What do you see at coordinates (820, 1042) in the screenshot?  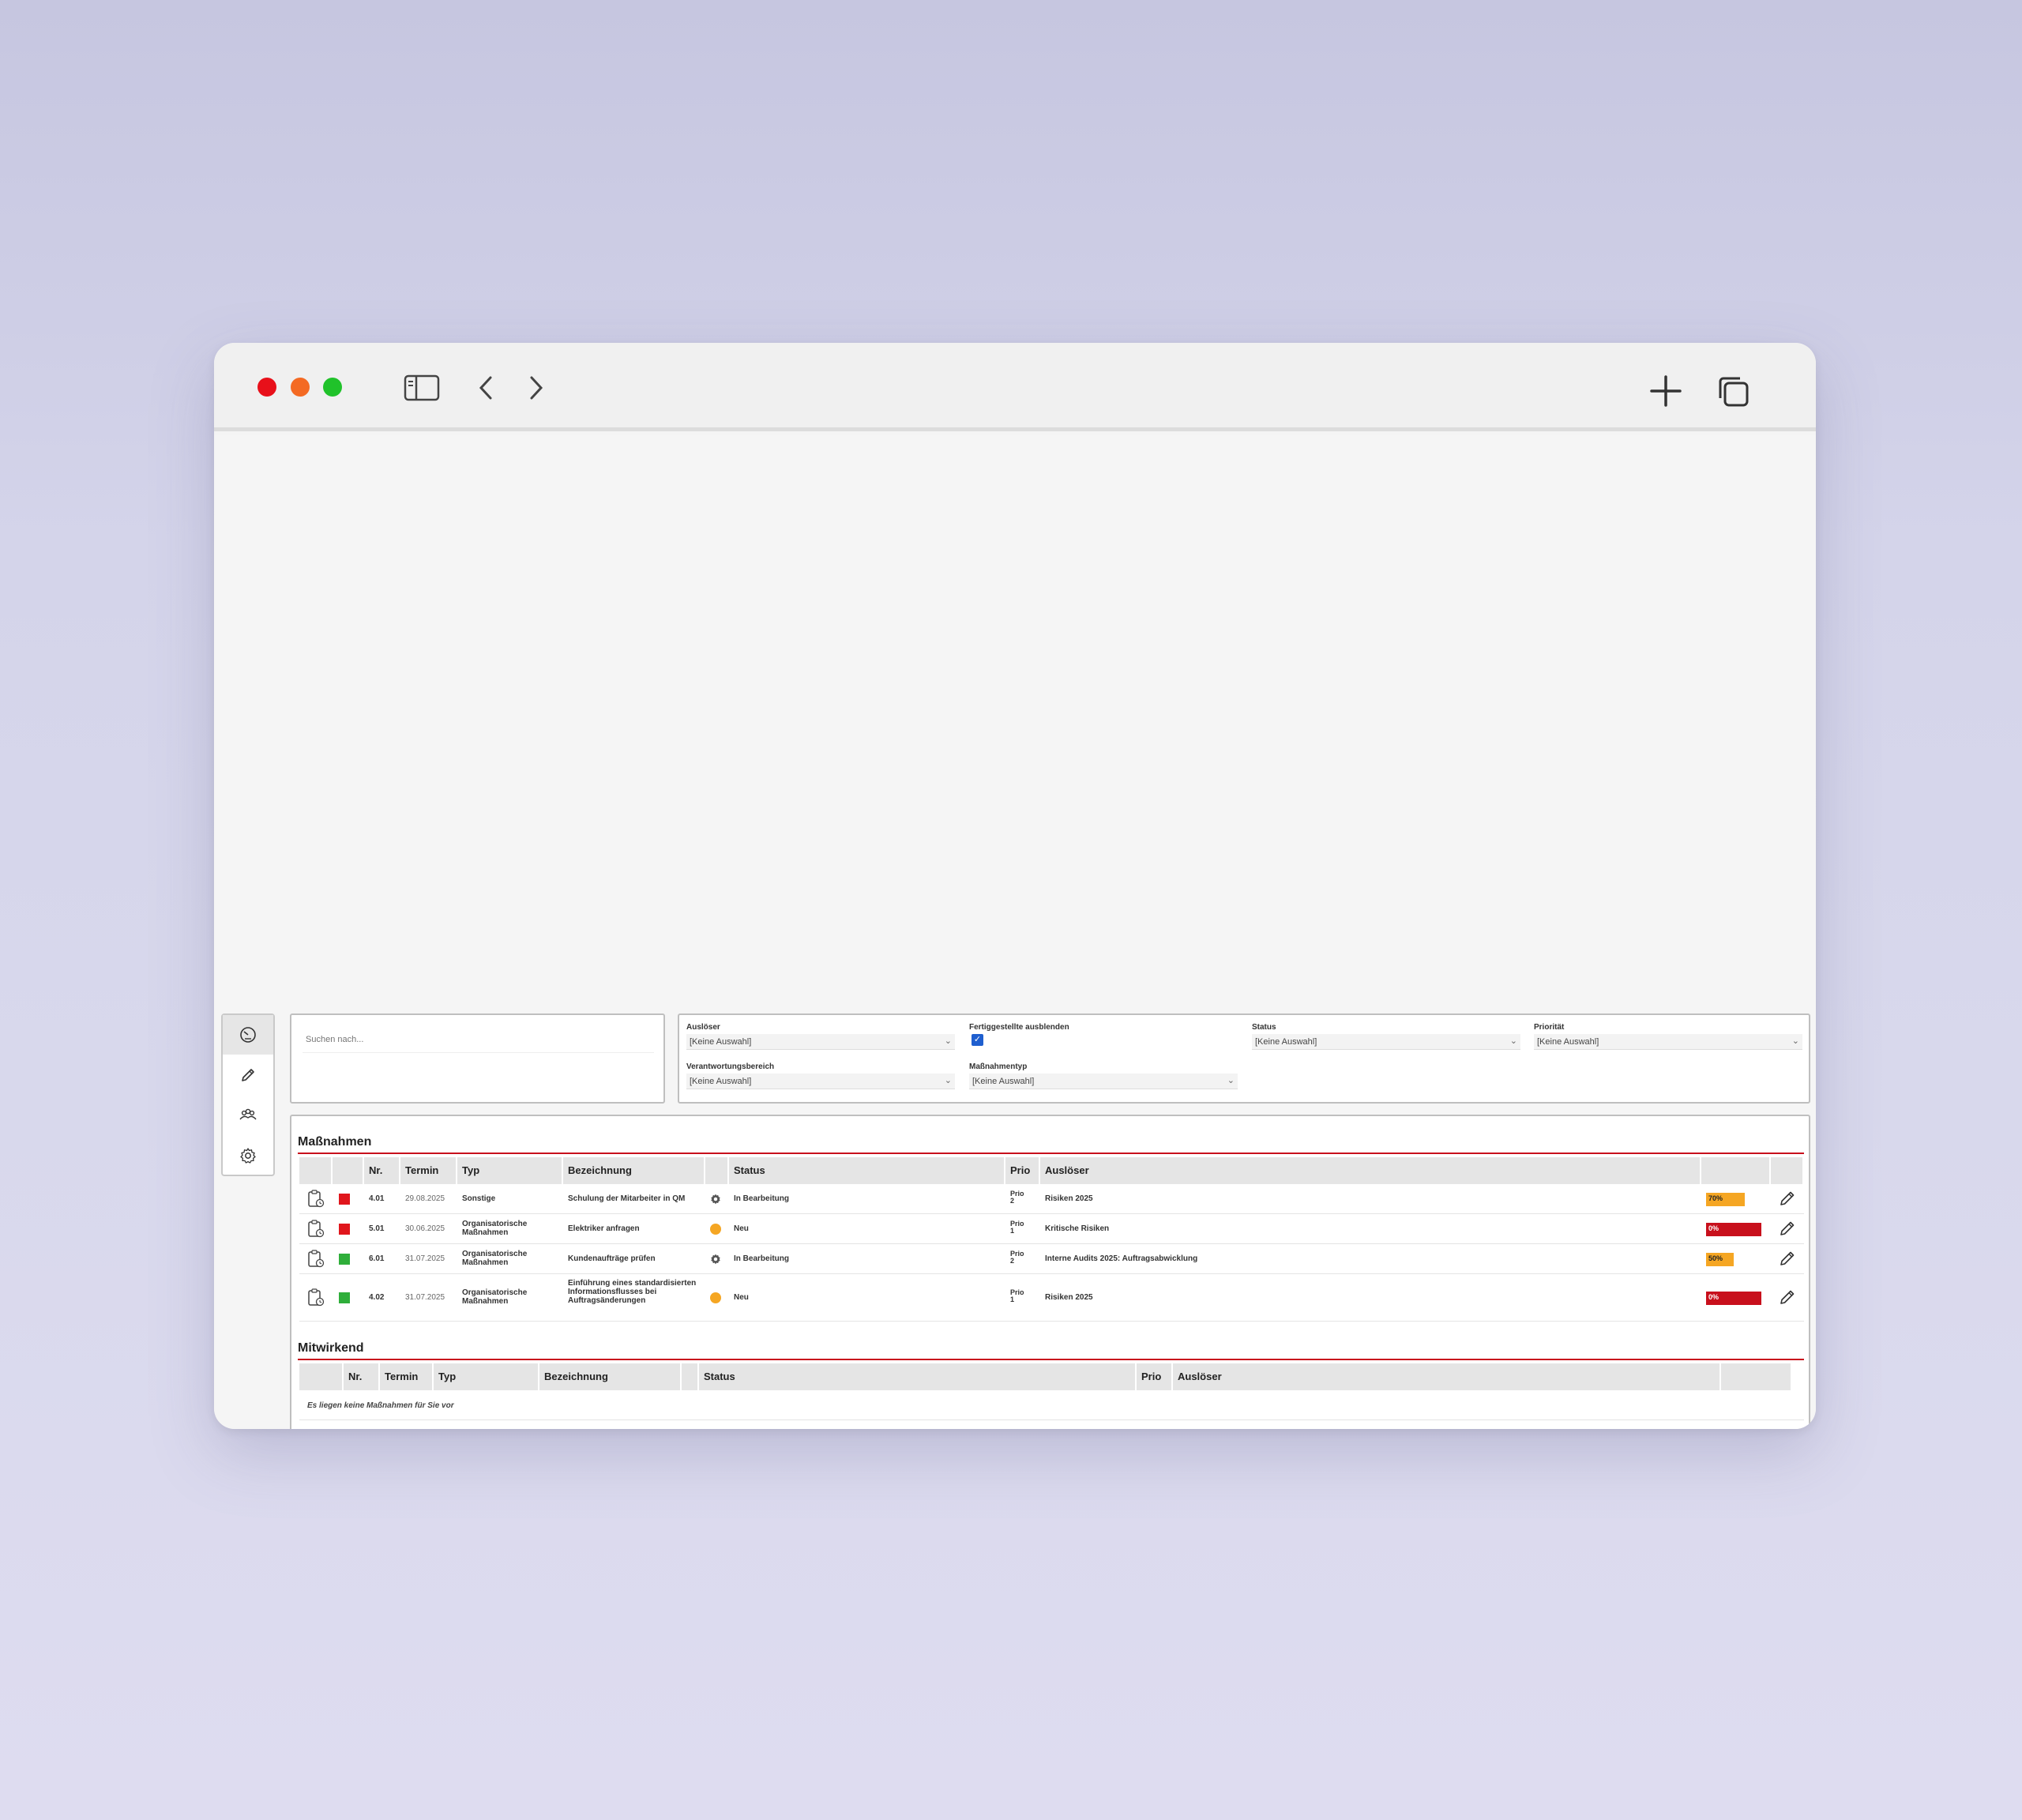 I see `filter-select-ausloeser: [Keine Auswahl] ⌄` at bounding box center [820, 1042].